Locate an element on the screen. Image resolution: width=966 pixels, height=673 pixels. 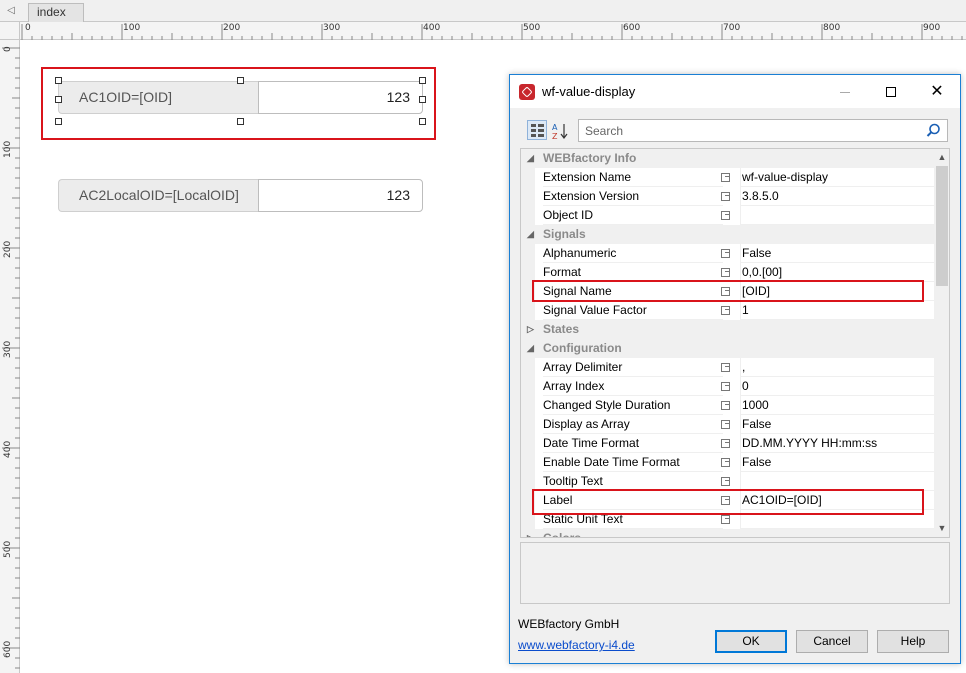
category-label: Colors is located at coordinates (562, 534).